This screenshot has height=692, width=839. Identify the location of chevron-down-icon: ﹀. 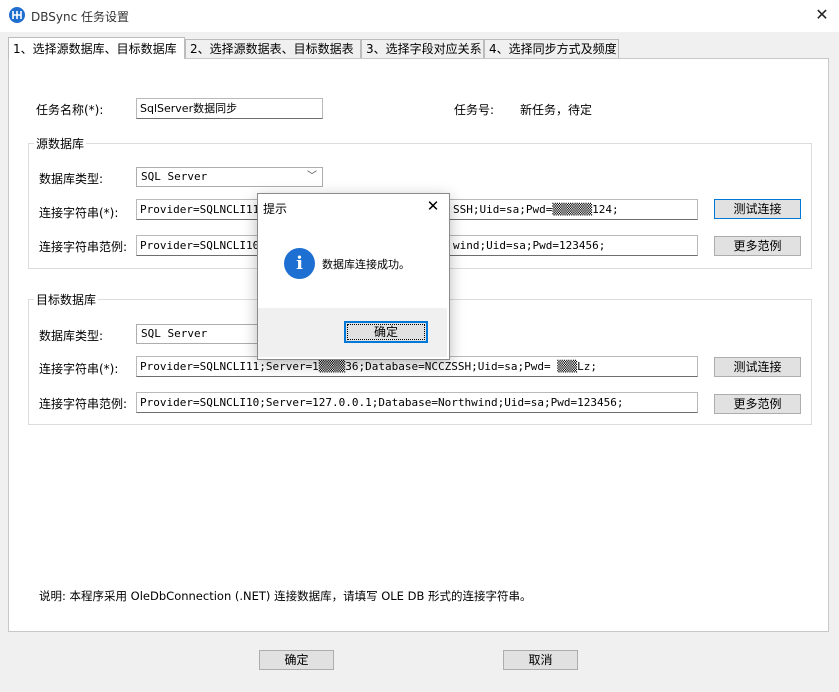
(312, 176).